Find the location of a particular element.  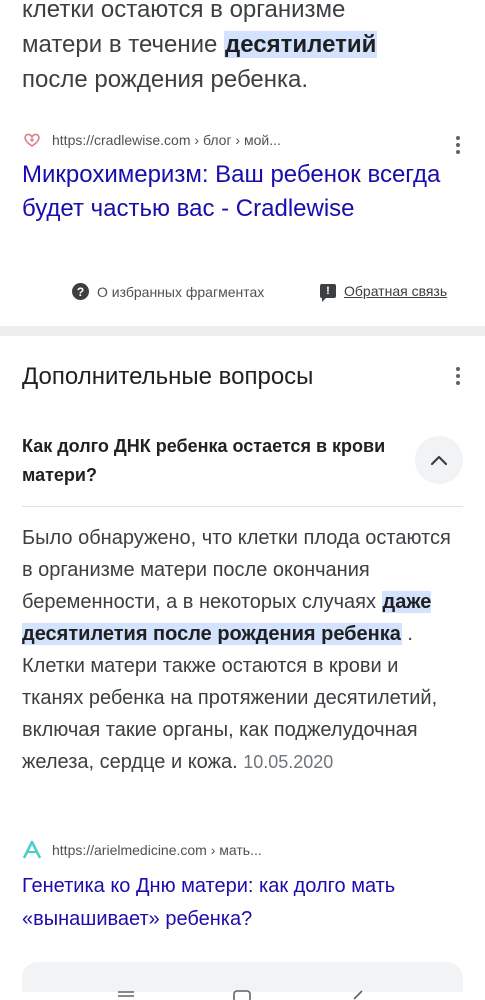

collapse-question-button is located at coordinates (439, 460).